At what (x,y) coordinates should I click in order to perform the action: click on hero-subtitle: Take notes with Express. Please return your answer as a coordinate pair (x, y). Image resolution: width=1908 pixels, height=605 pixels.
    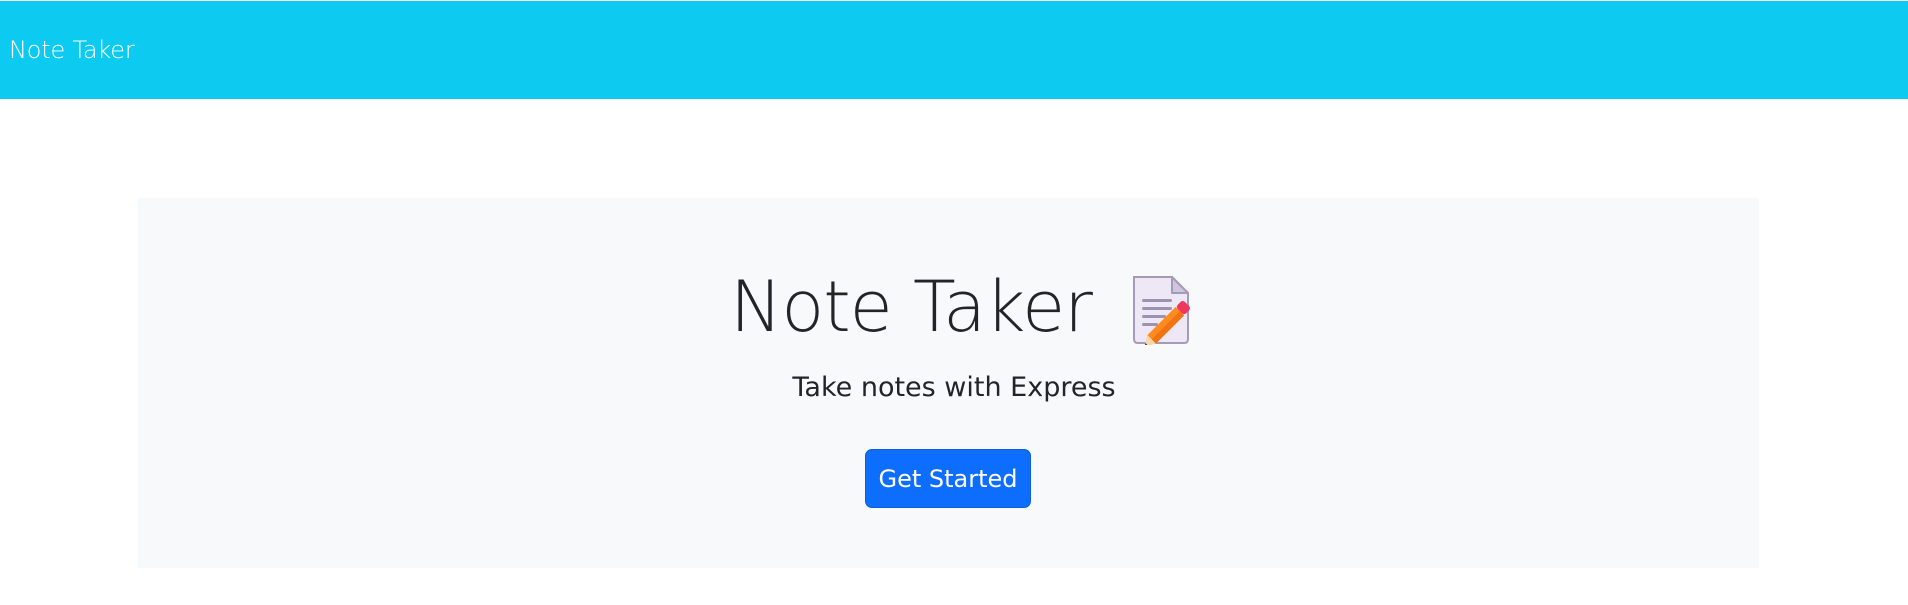
    Looking at the image, I should click on (954, 387).